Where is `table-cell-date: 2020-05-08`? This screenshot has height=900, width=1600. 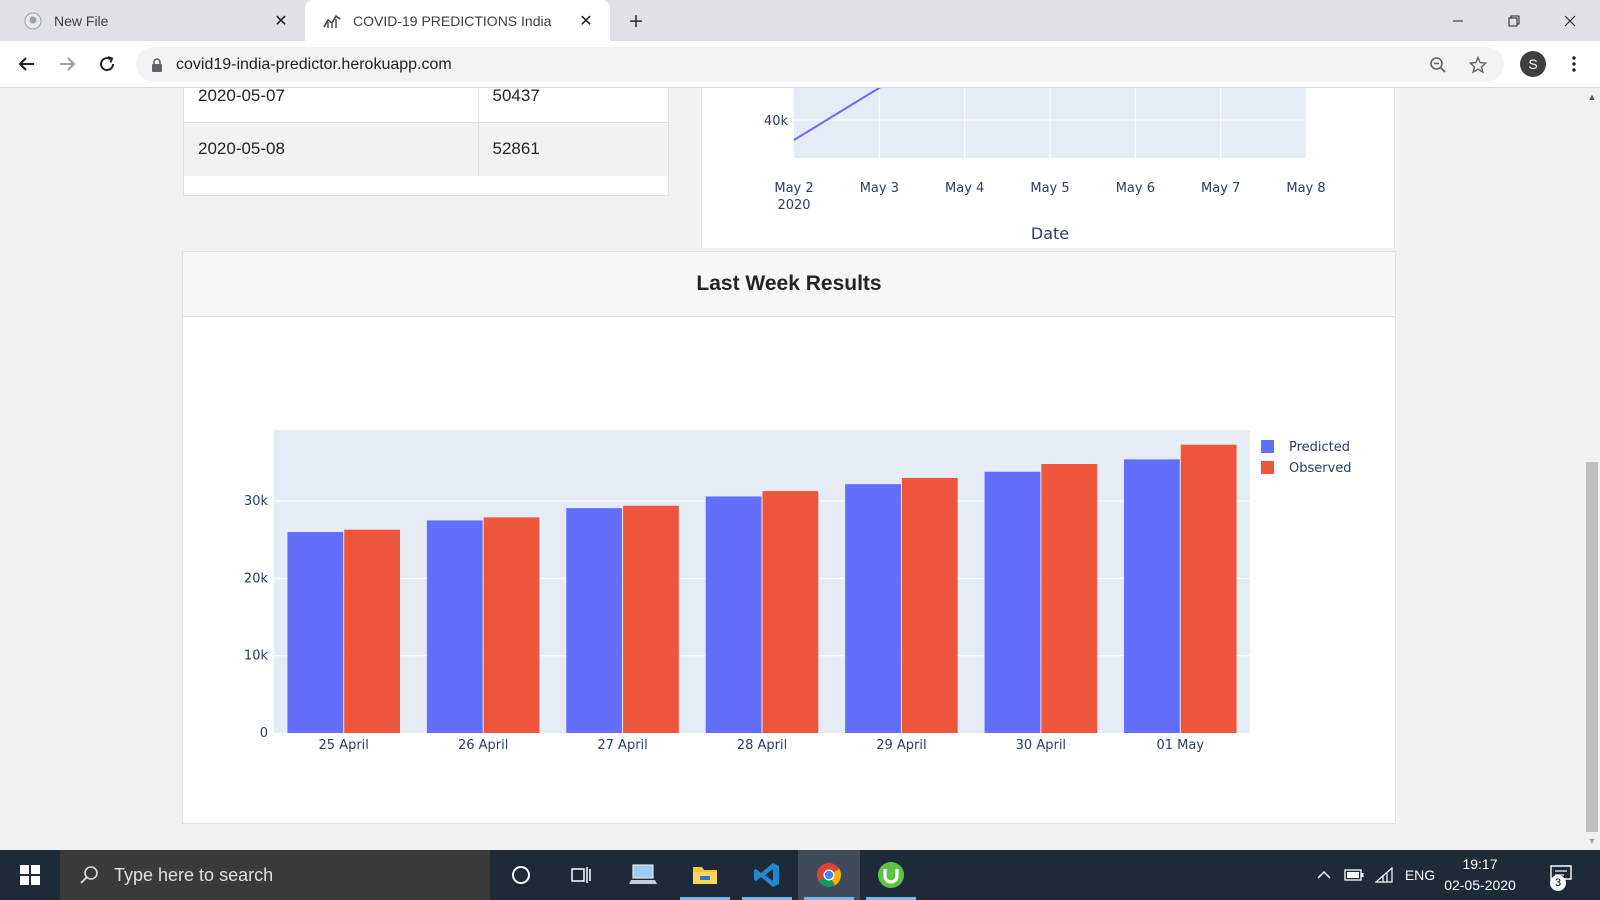
table-cell-date: 2020-05-08 is located at coordinates (331, 149).